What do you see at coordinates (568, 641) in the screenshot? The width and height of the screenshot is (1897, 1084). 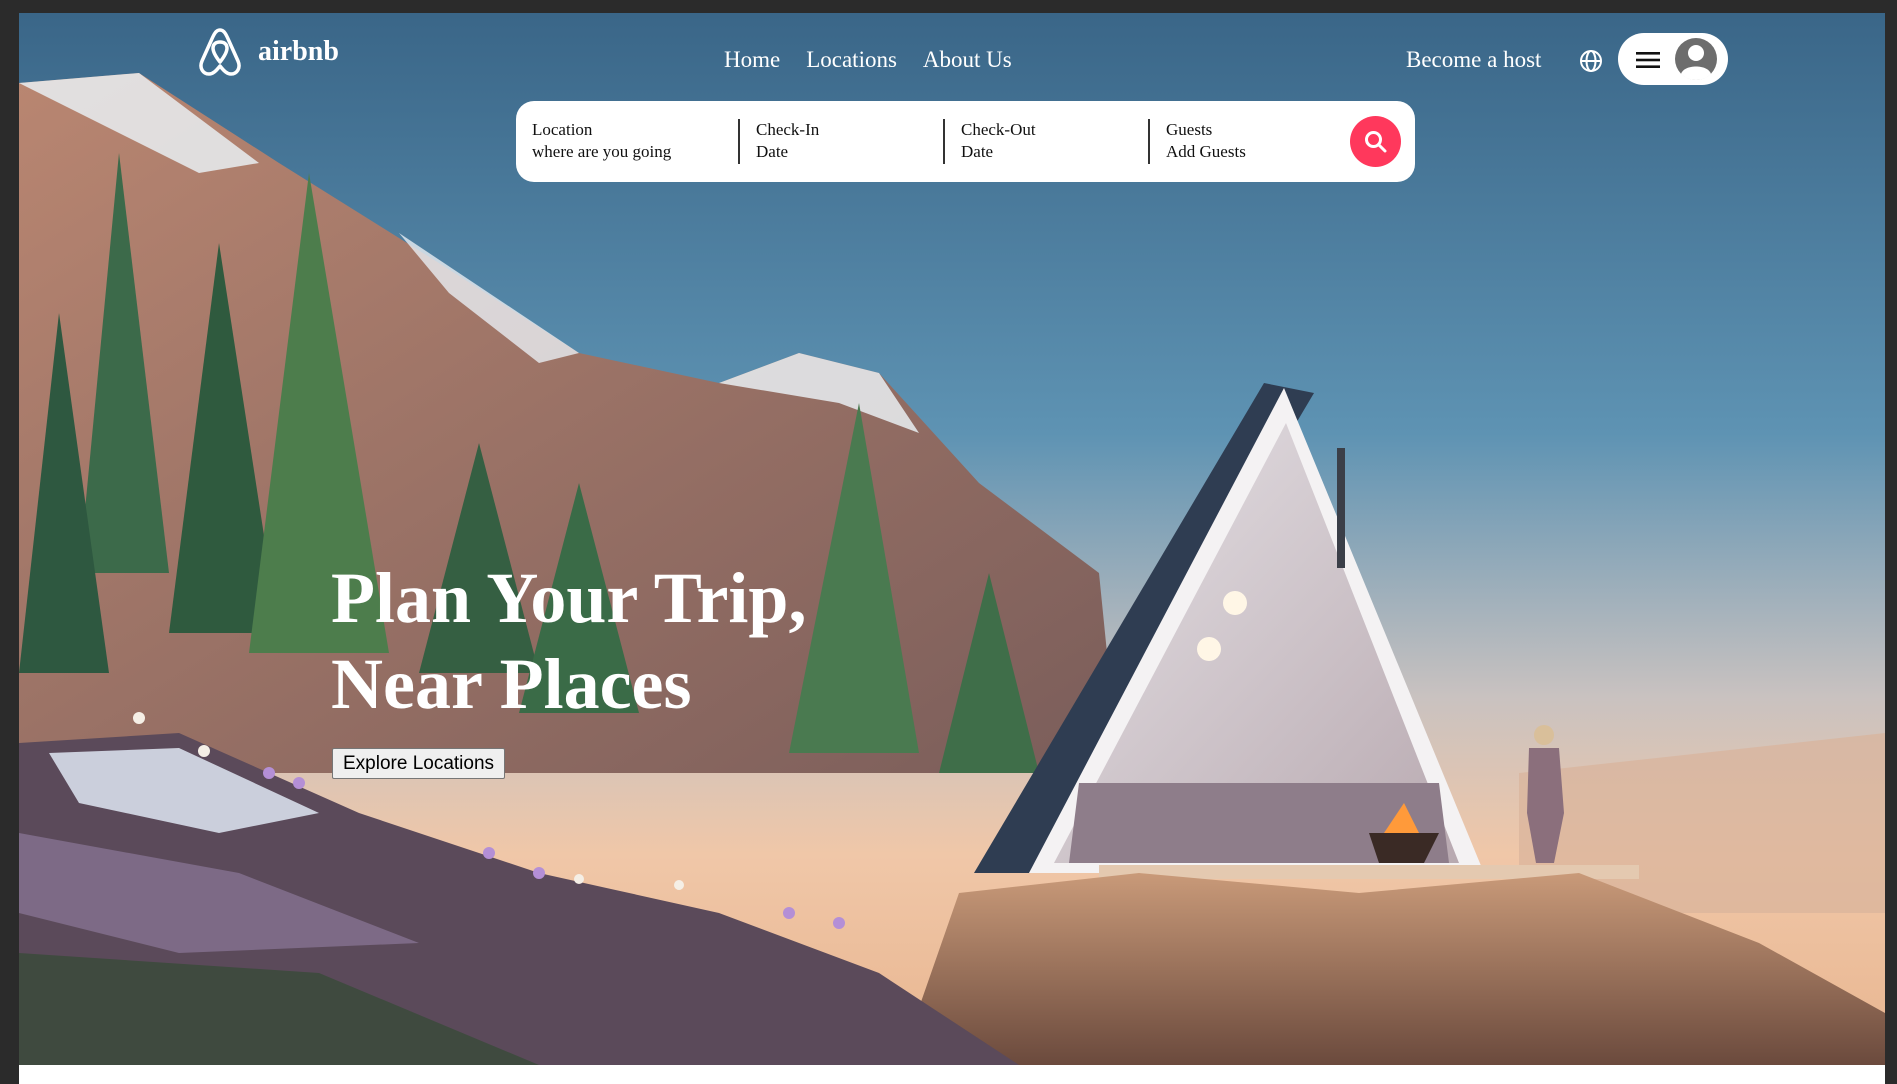 I see `hero-headline: Plan Your Trip, Near Places` at bounding box center [568, 641].